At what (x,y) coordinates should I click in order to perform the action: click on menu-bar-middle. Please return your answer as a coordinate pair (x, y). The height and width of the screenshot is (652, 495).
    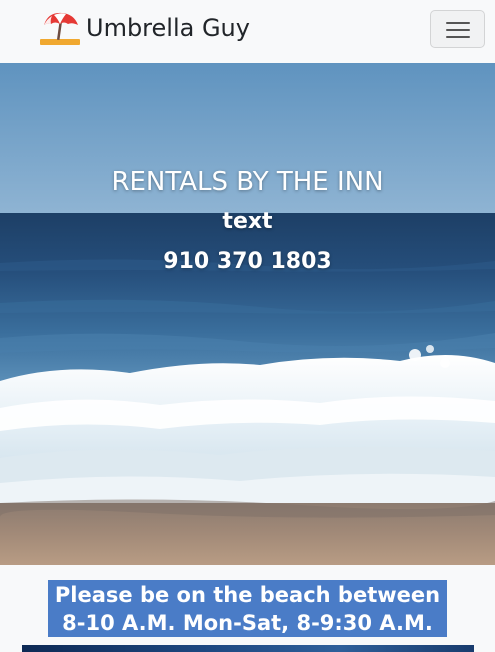
    Looking at the image, I should click on (458, 30).